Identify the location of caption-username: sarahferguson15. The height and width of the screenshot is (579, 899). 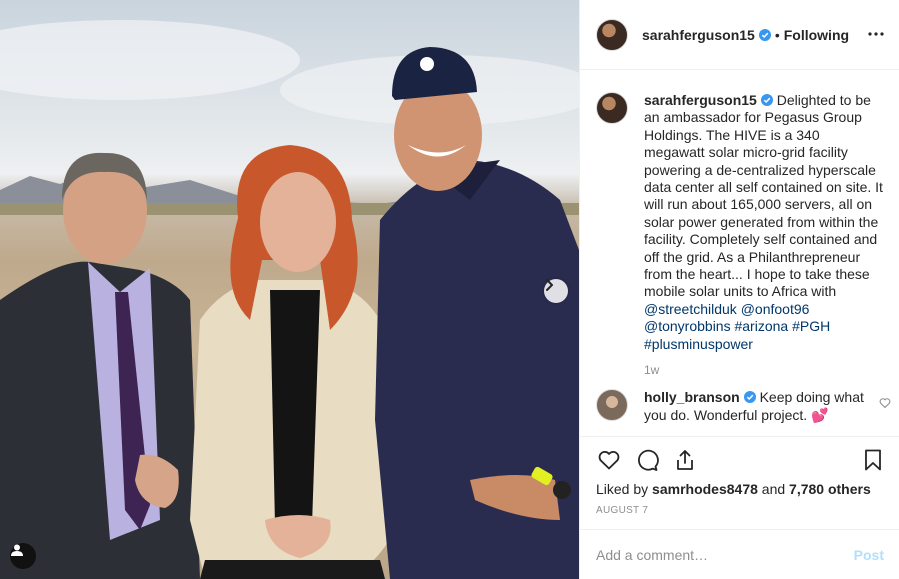
(700, 100).